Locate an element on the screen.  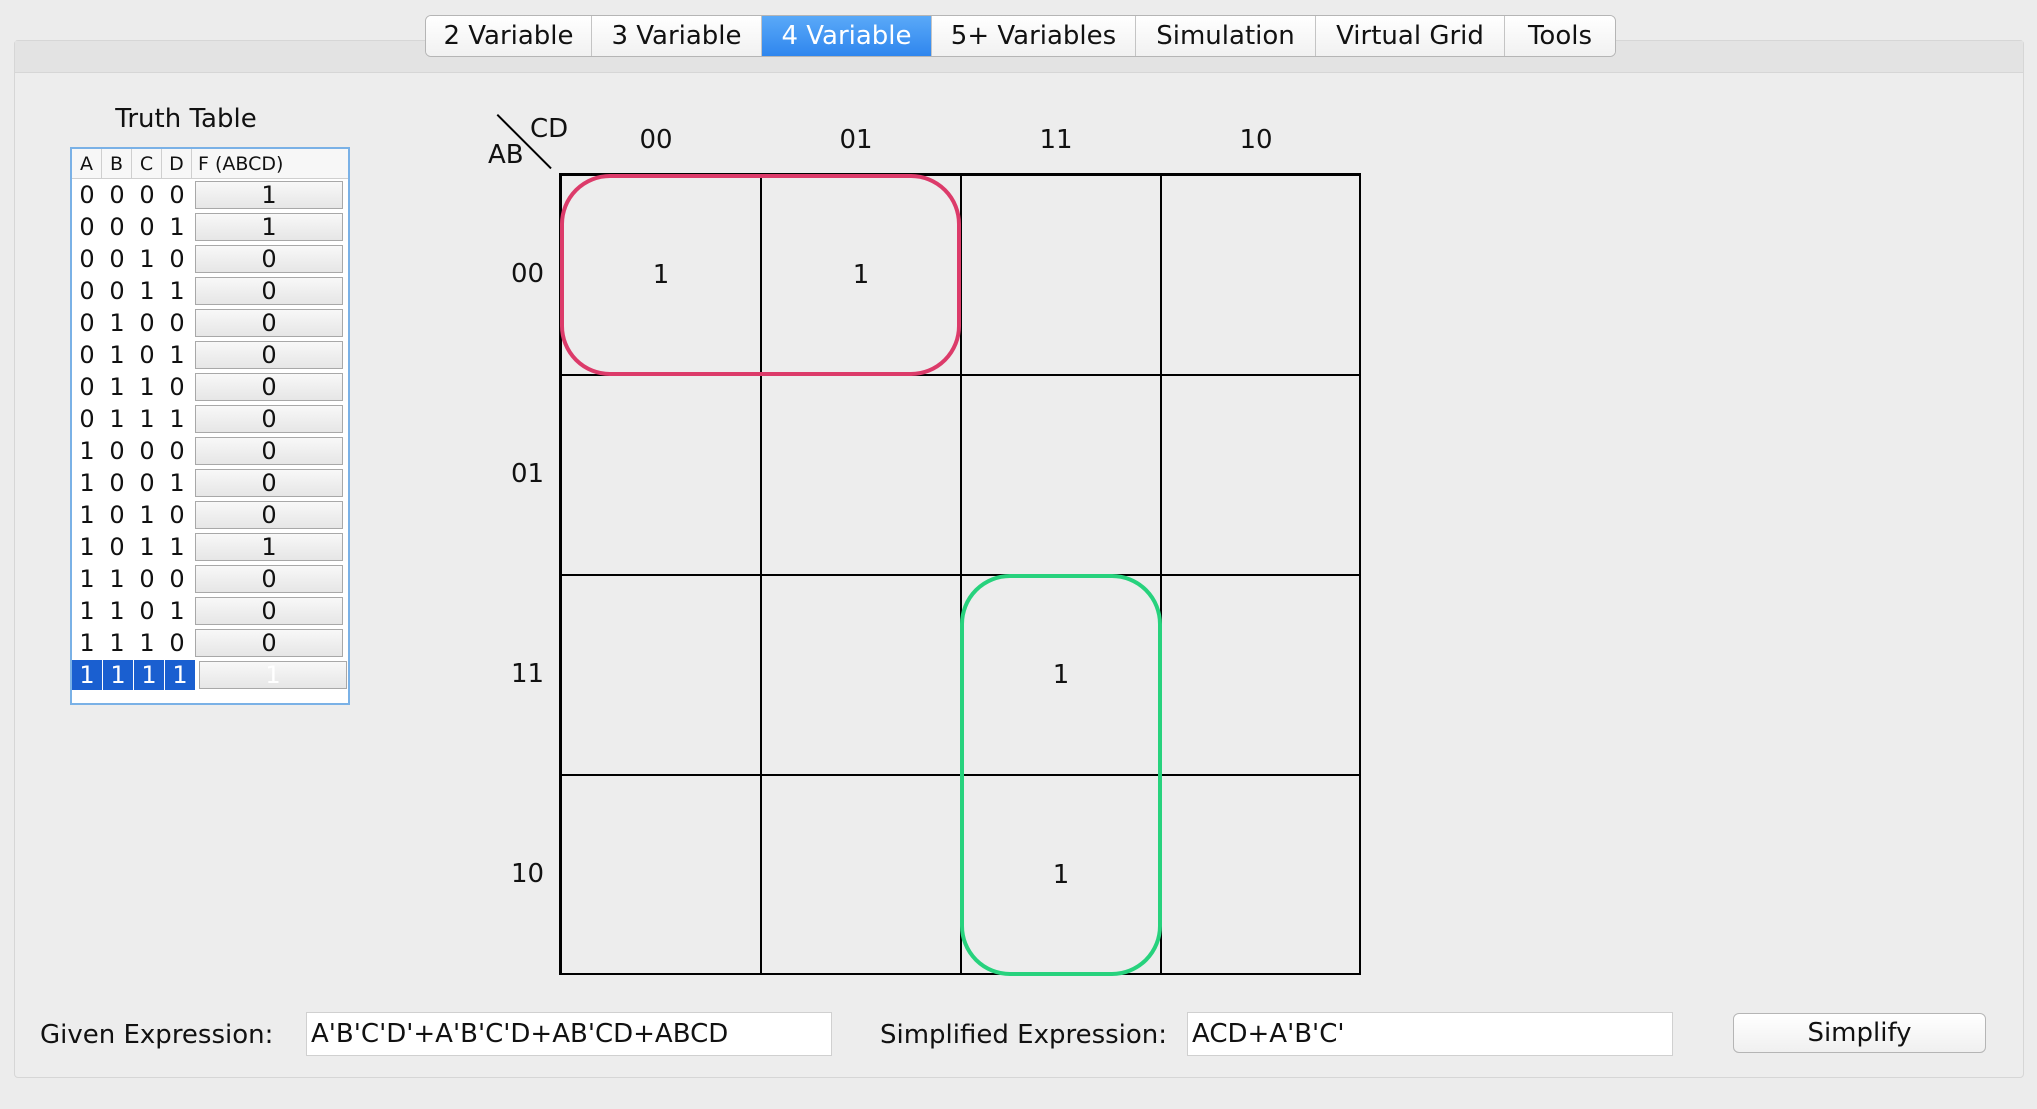
truth-table-row: 10111 is located at coordinates (210, 547).